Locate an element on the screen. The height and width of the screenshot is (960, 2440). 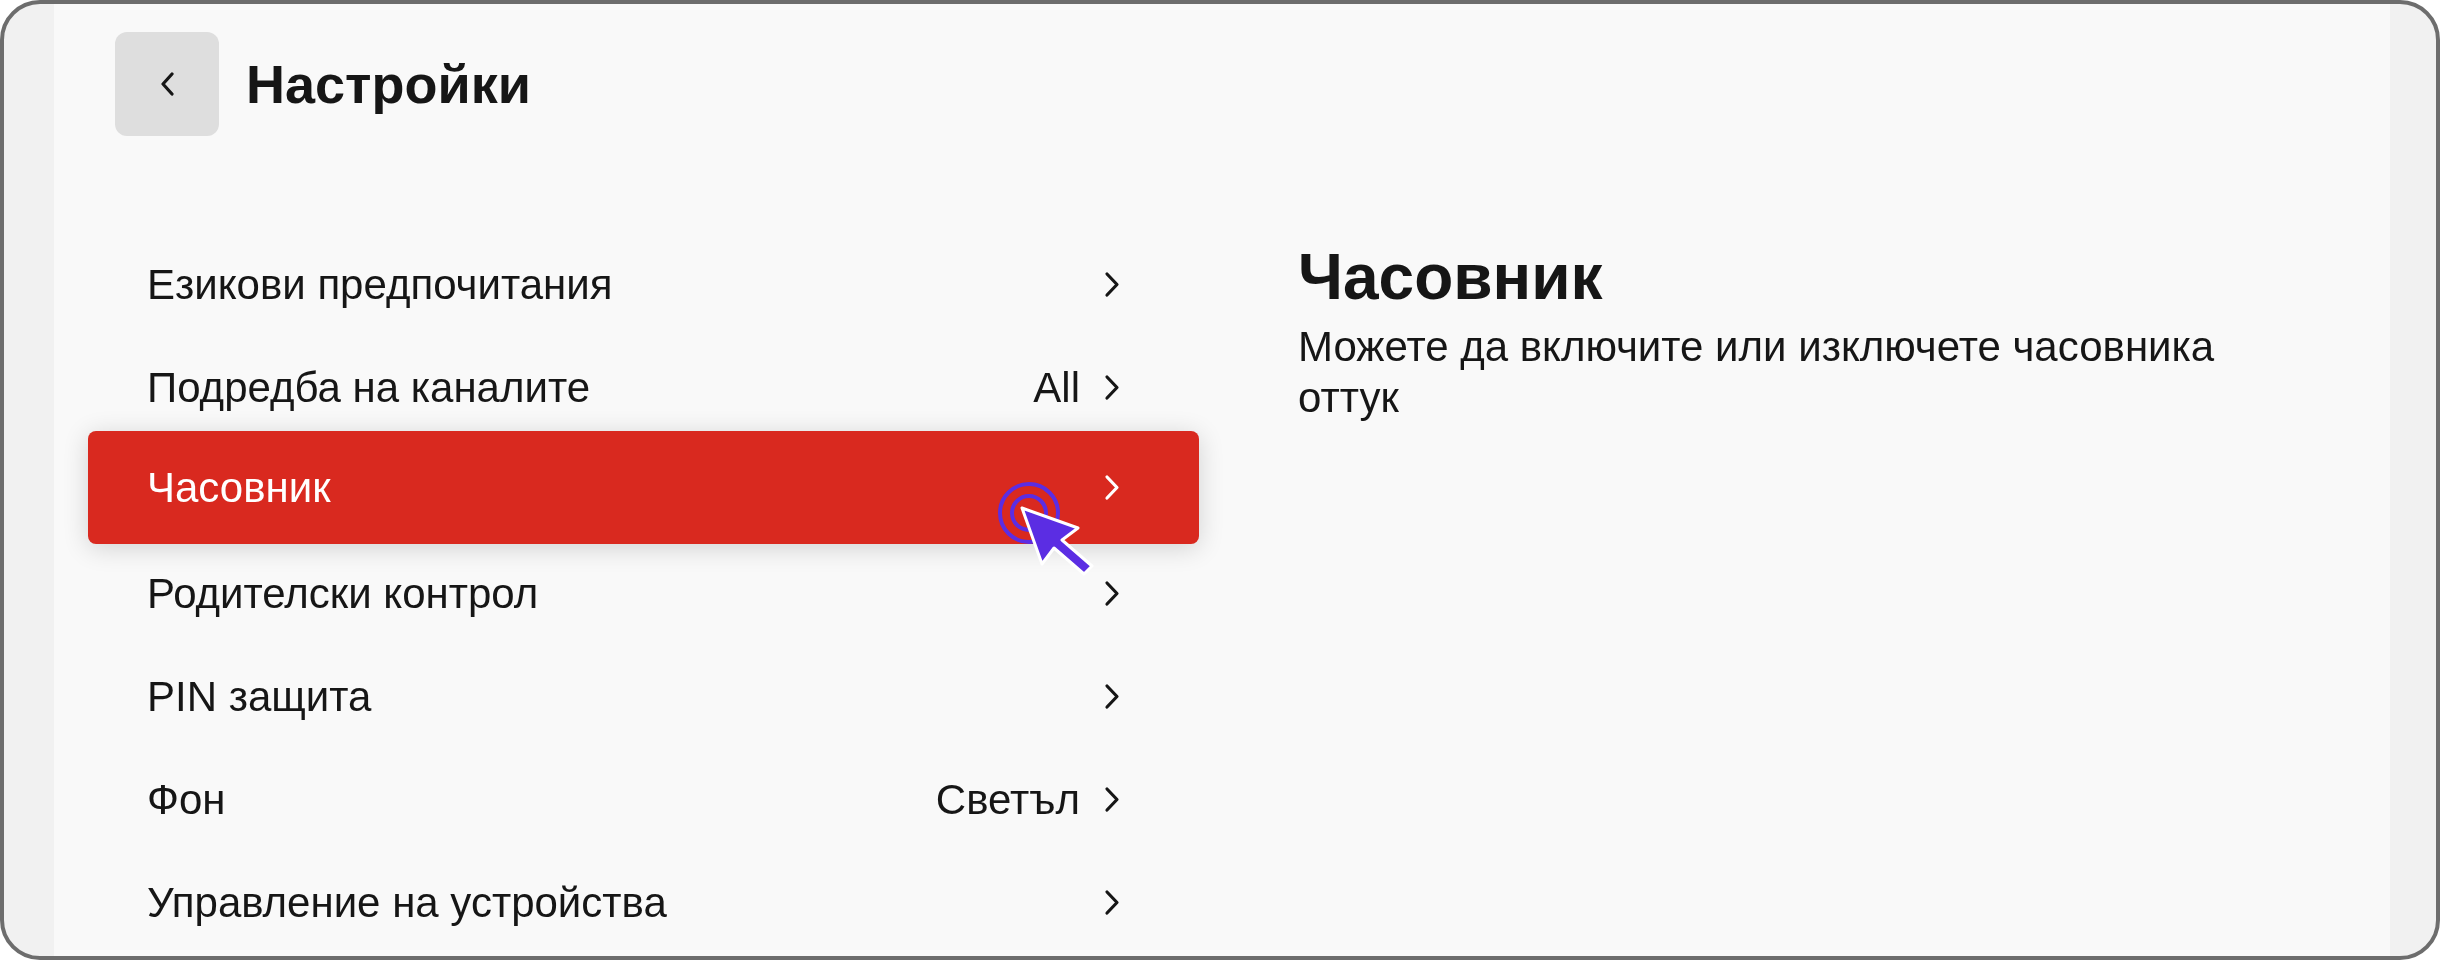
chevron-left-icon is located at coordinates (167, 84).